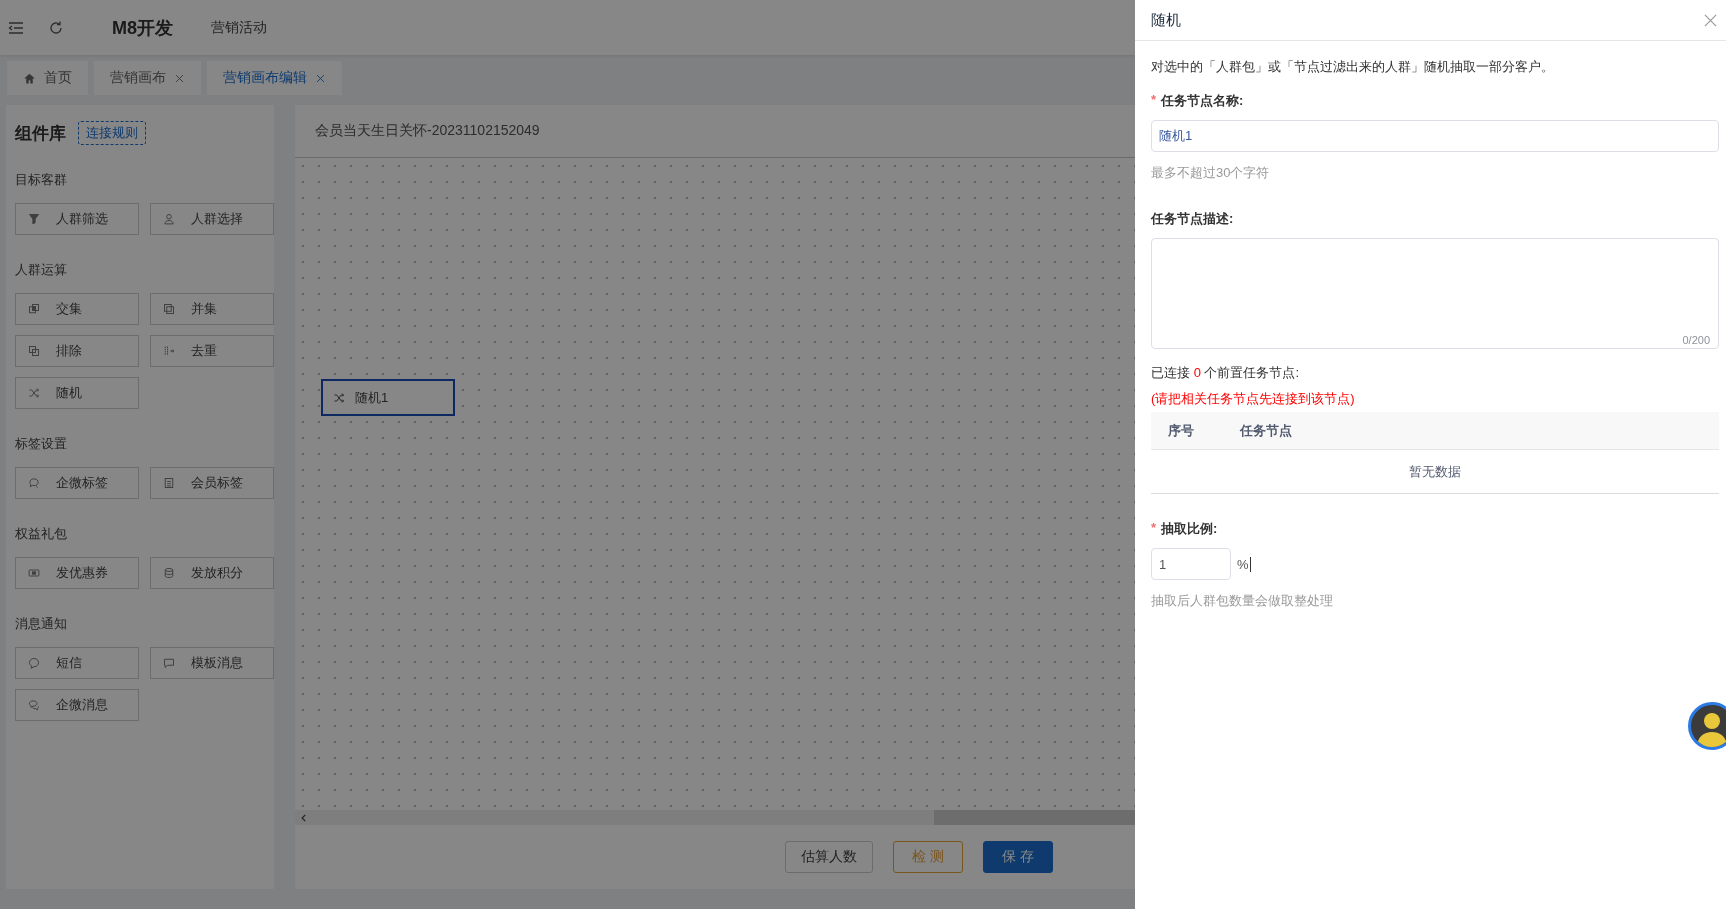 The width and height of the screenshot is (1726, 909). Describe the element at coordinates (1166, 20) in the screenshot. I see `drawer-title: 随机` at that location.